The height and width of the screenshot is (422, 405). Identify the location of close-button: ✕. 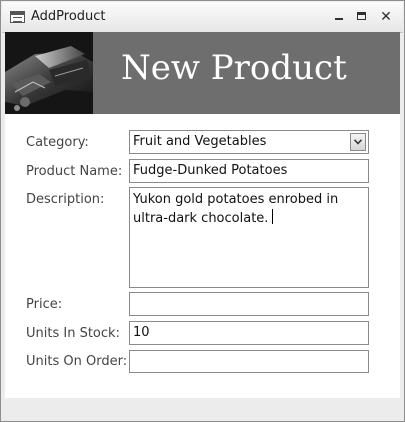
(386, 17).